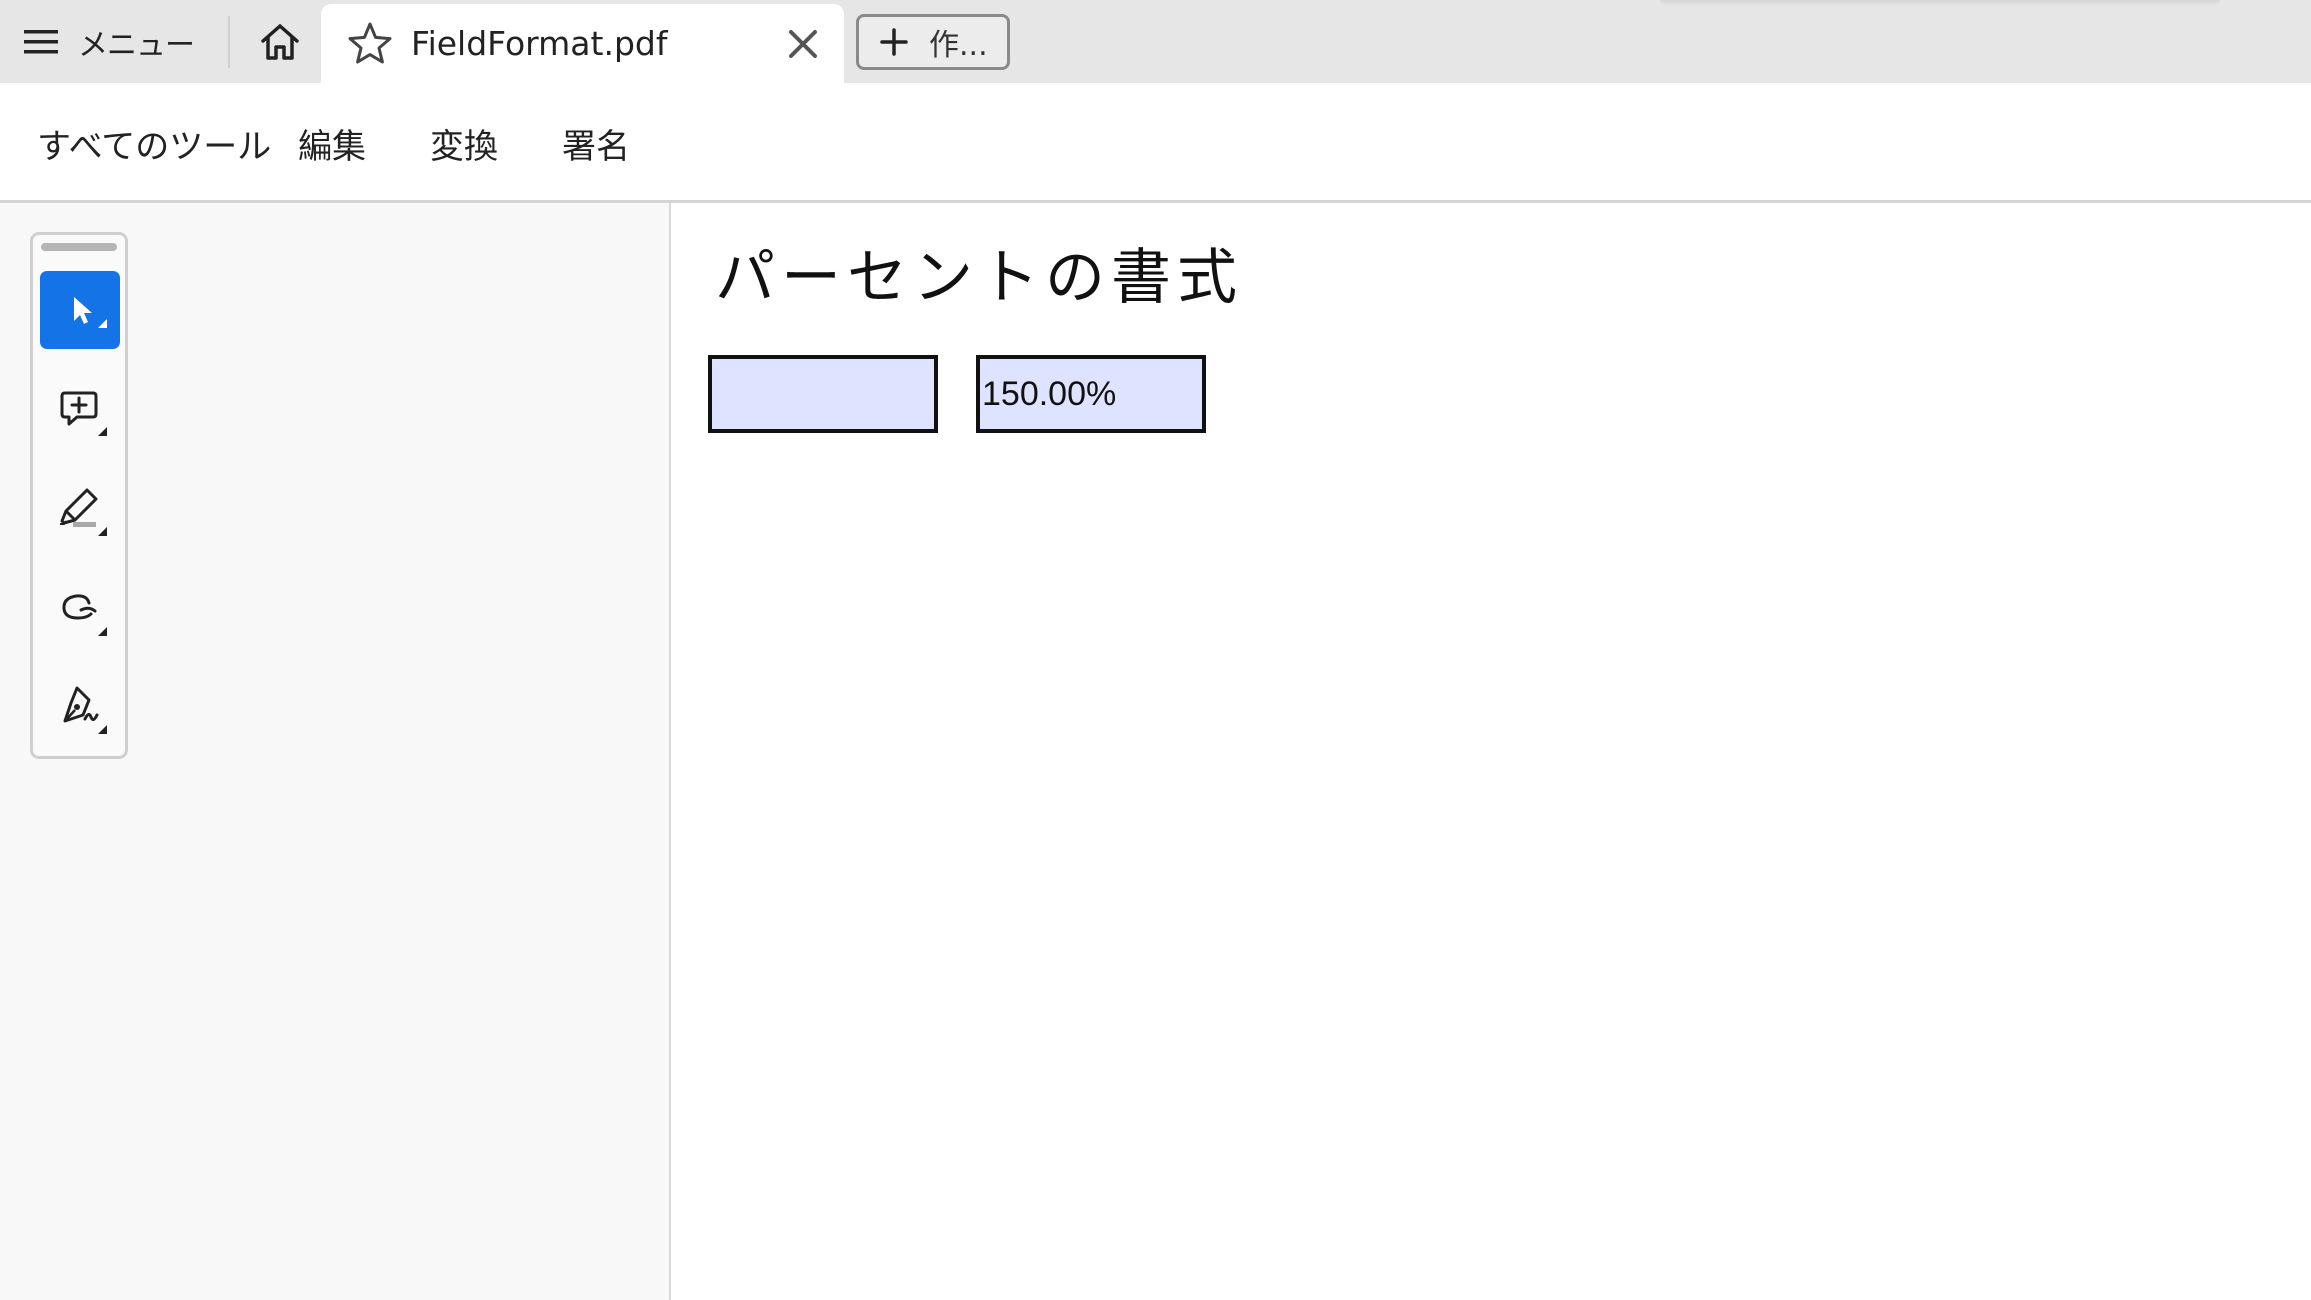 This screenshot has width=2311, height=1300. What do you see at coordinates (79, 247) in the screenshot?
I see `toolbar-drag-handle` at bounding box center [79, 247].